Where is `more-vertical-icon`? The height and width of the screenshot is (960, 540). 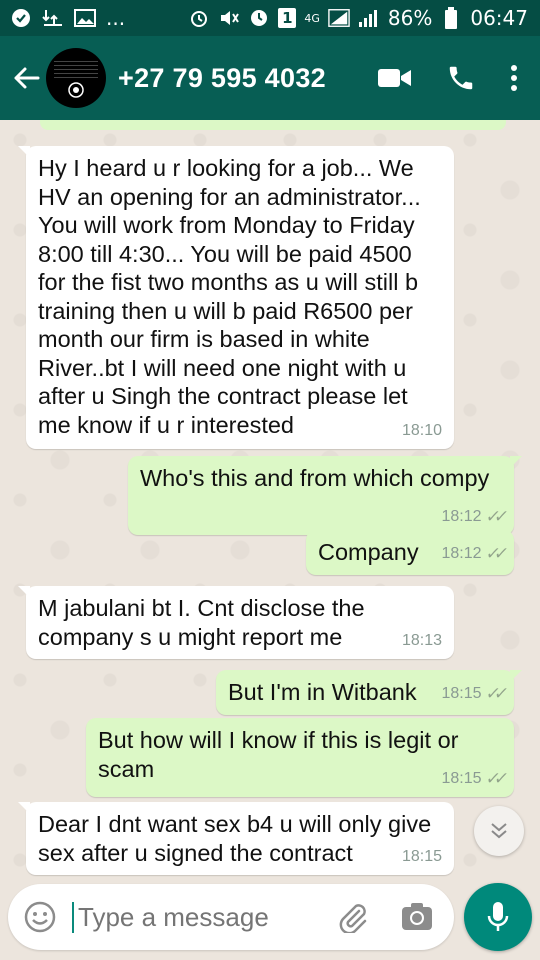
more-vertical-icon is located at coordinates (514, 78).